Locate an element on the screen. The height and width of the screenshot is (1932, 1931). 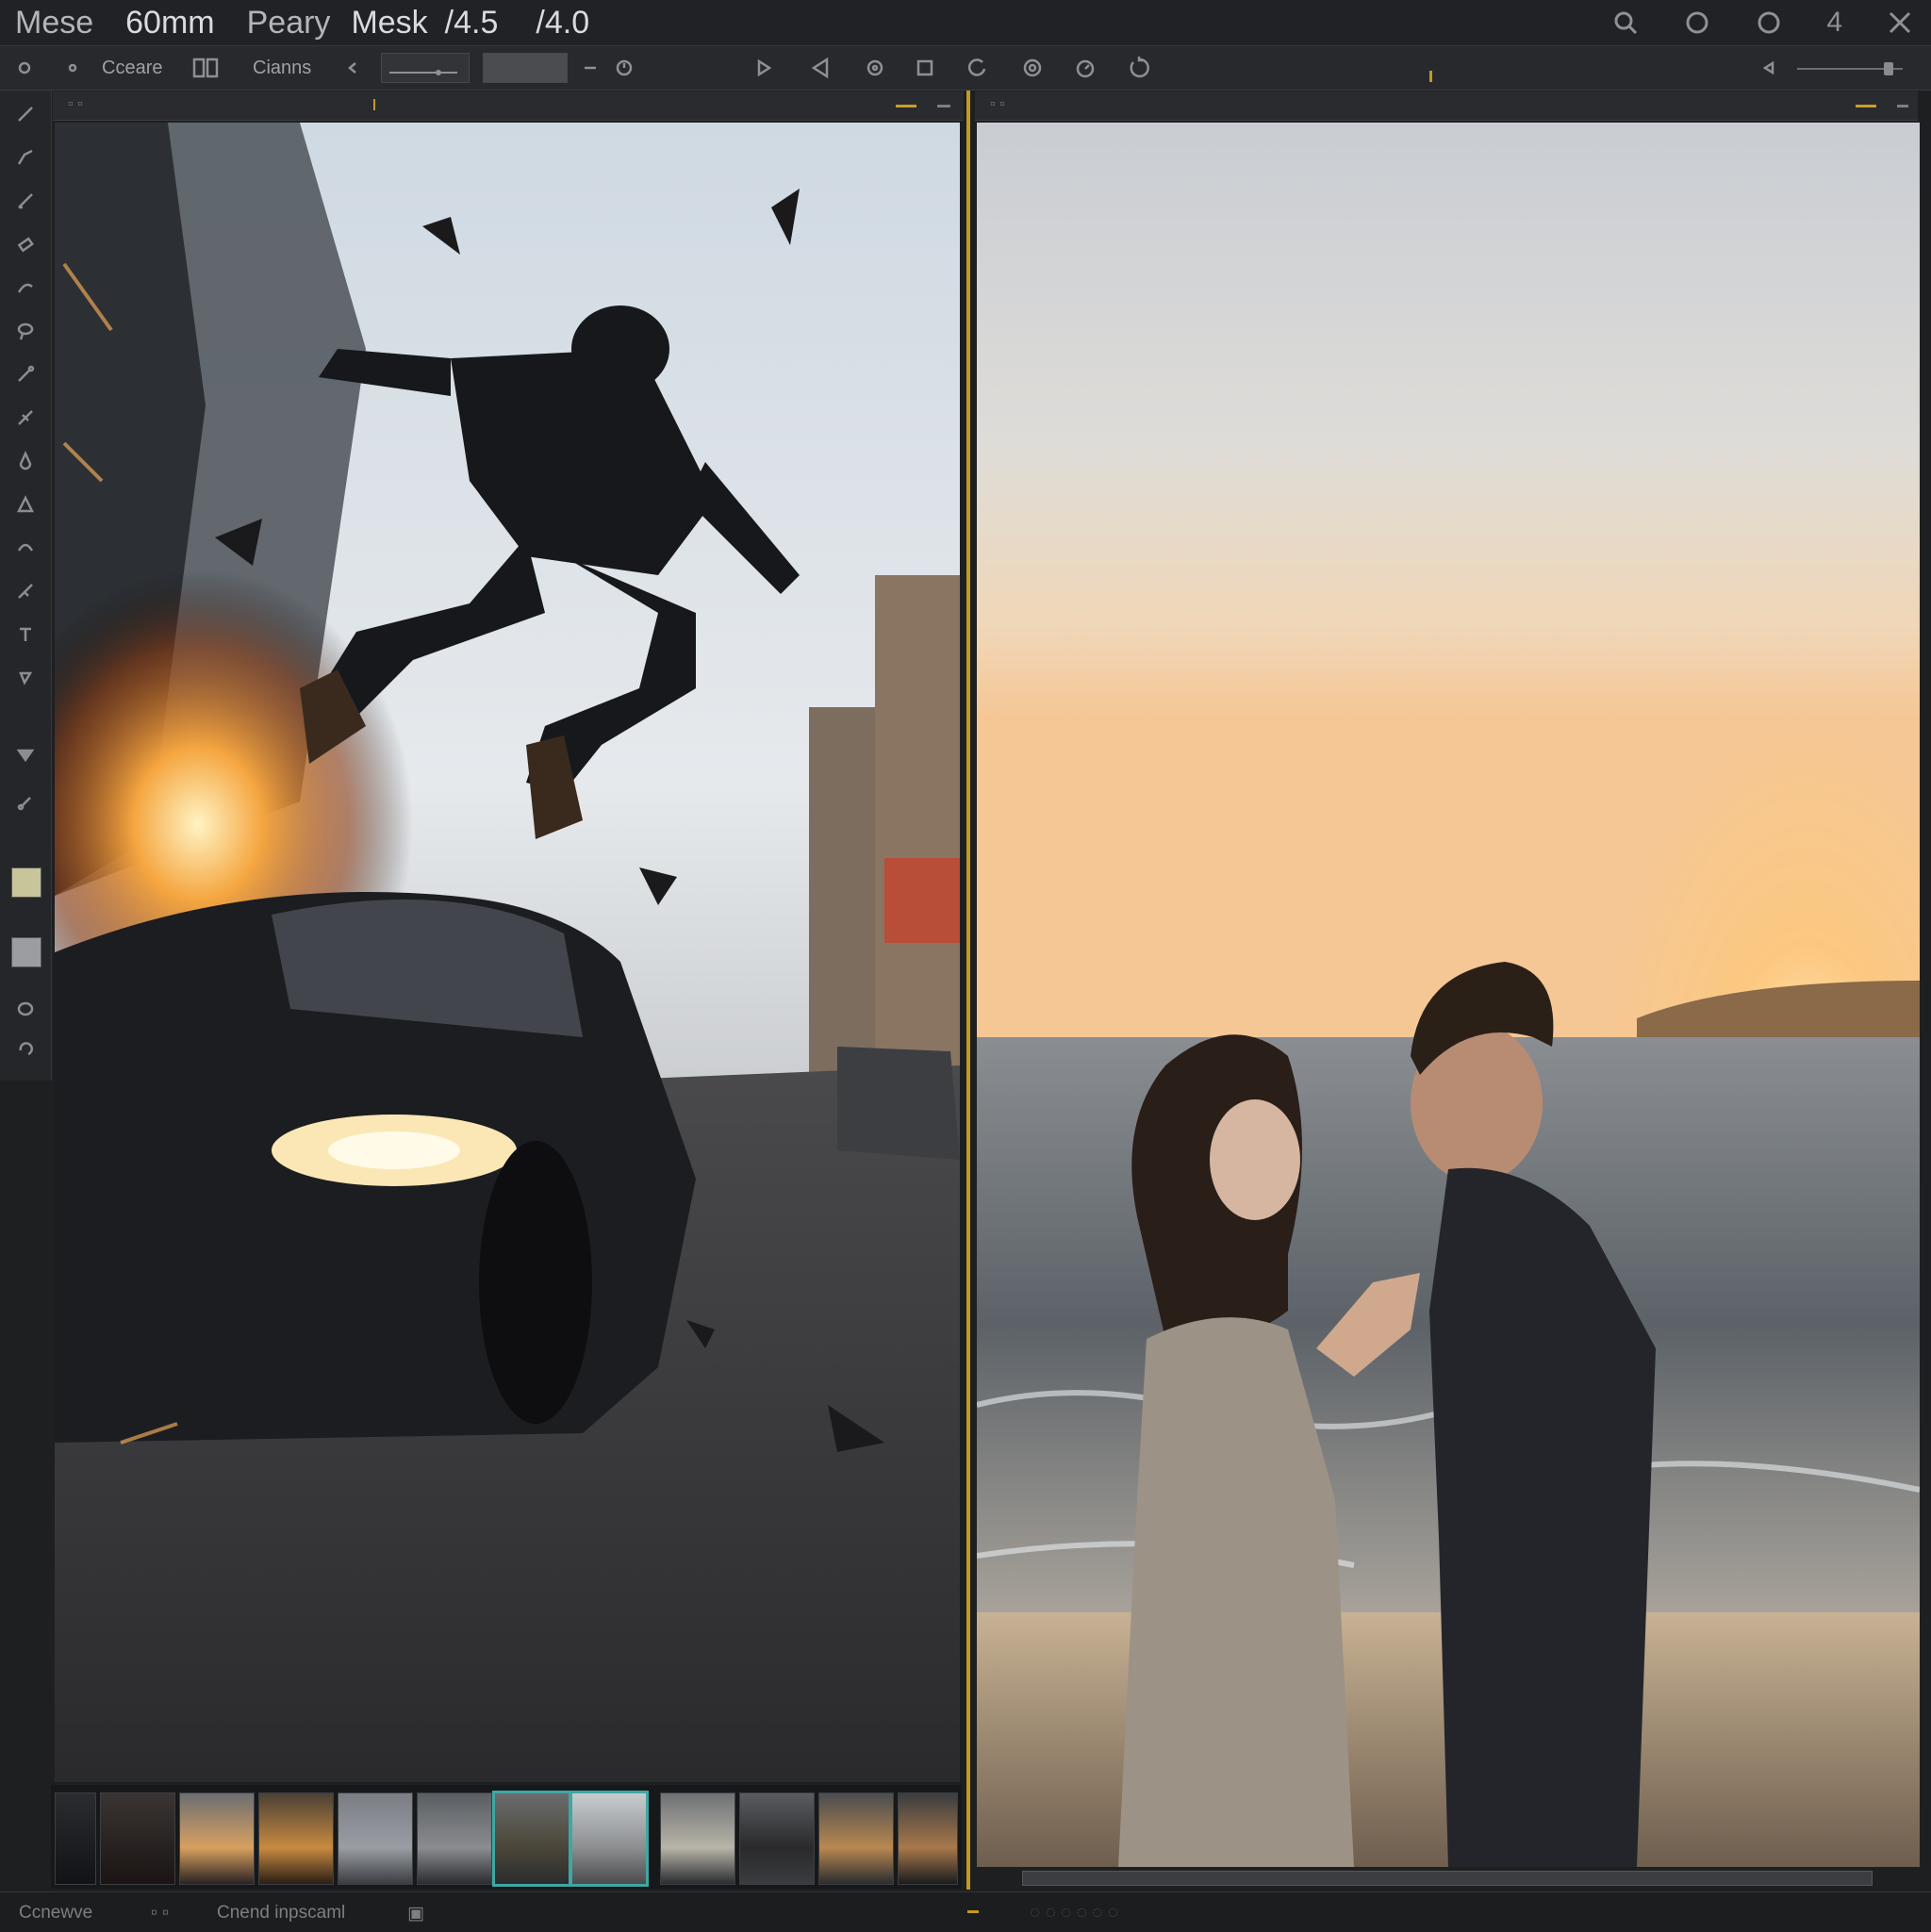
smudge-tool-icon is located at coordinates (25, 287).